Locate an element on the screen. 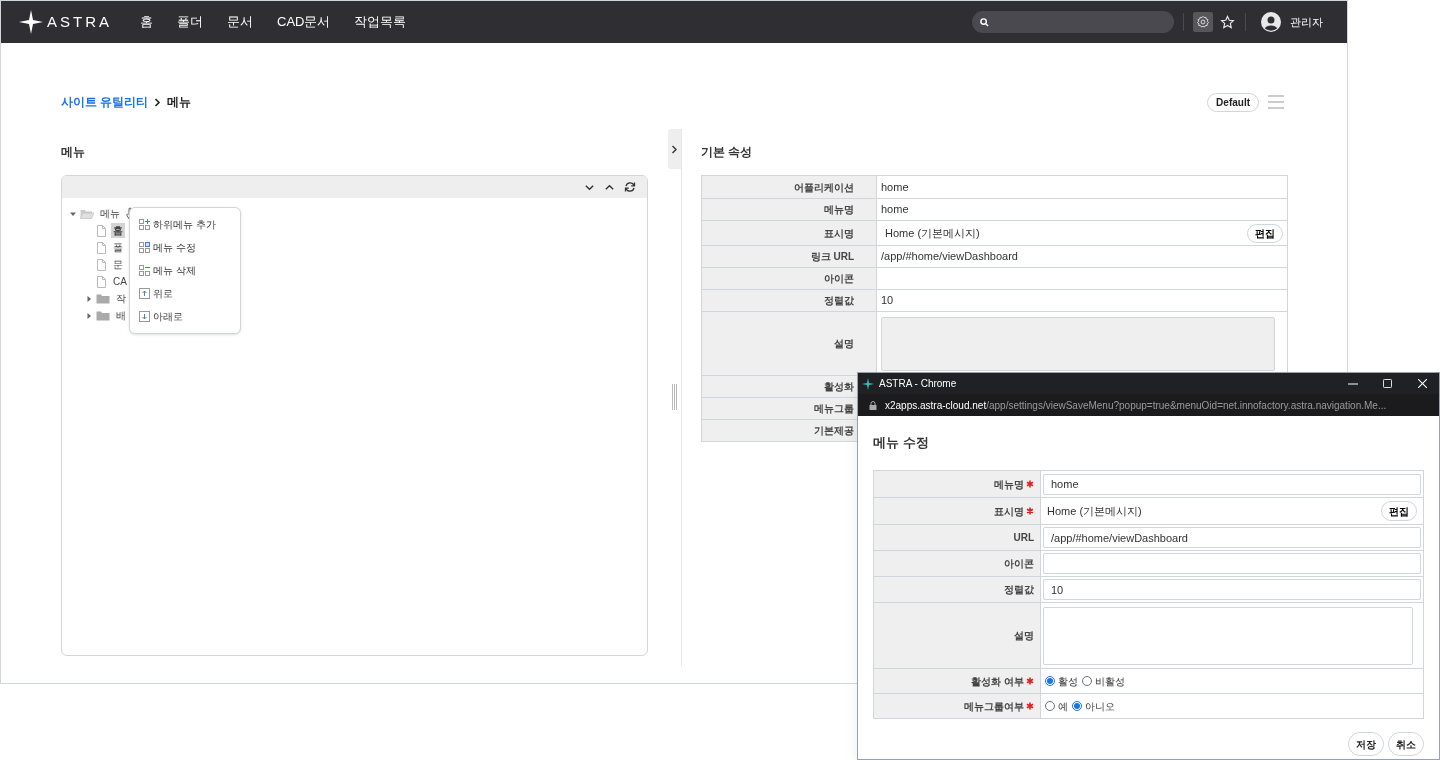 This screenshot has width=1440, height=760. field-value: 10 is located at coordinates (887, 301).